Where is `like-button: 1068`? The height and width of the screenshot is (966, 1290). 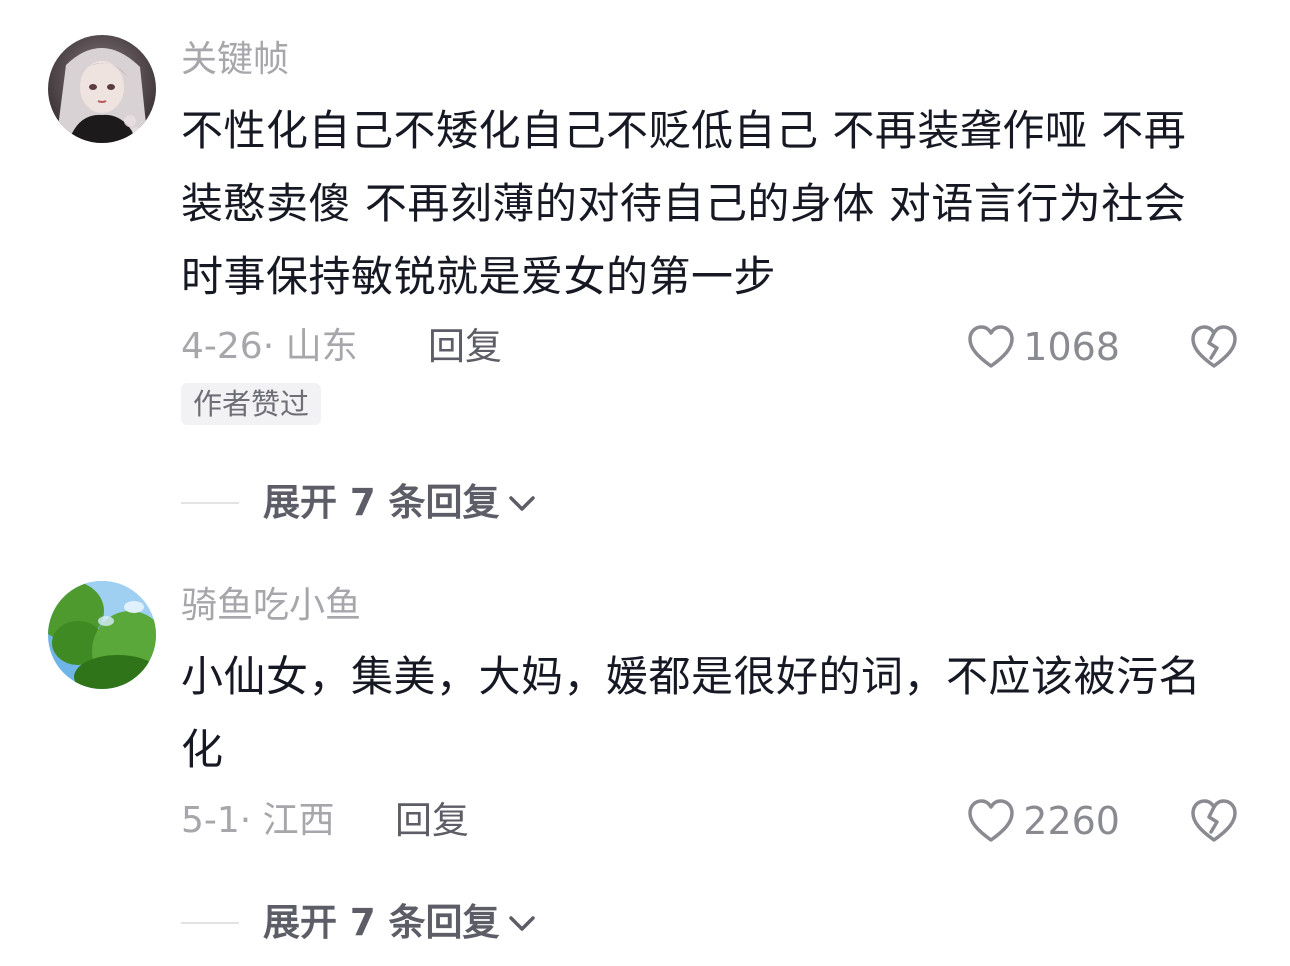 like-button: 1068 is located at coordinates (1043, 347).